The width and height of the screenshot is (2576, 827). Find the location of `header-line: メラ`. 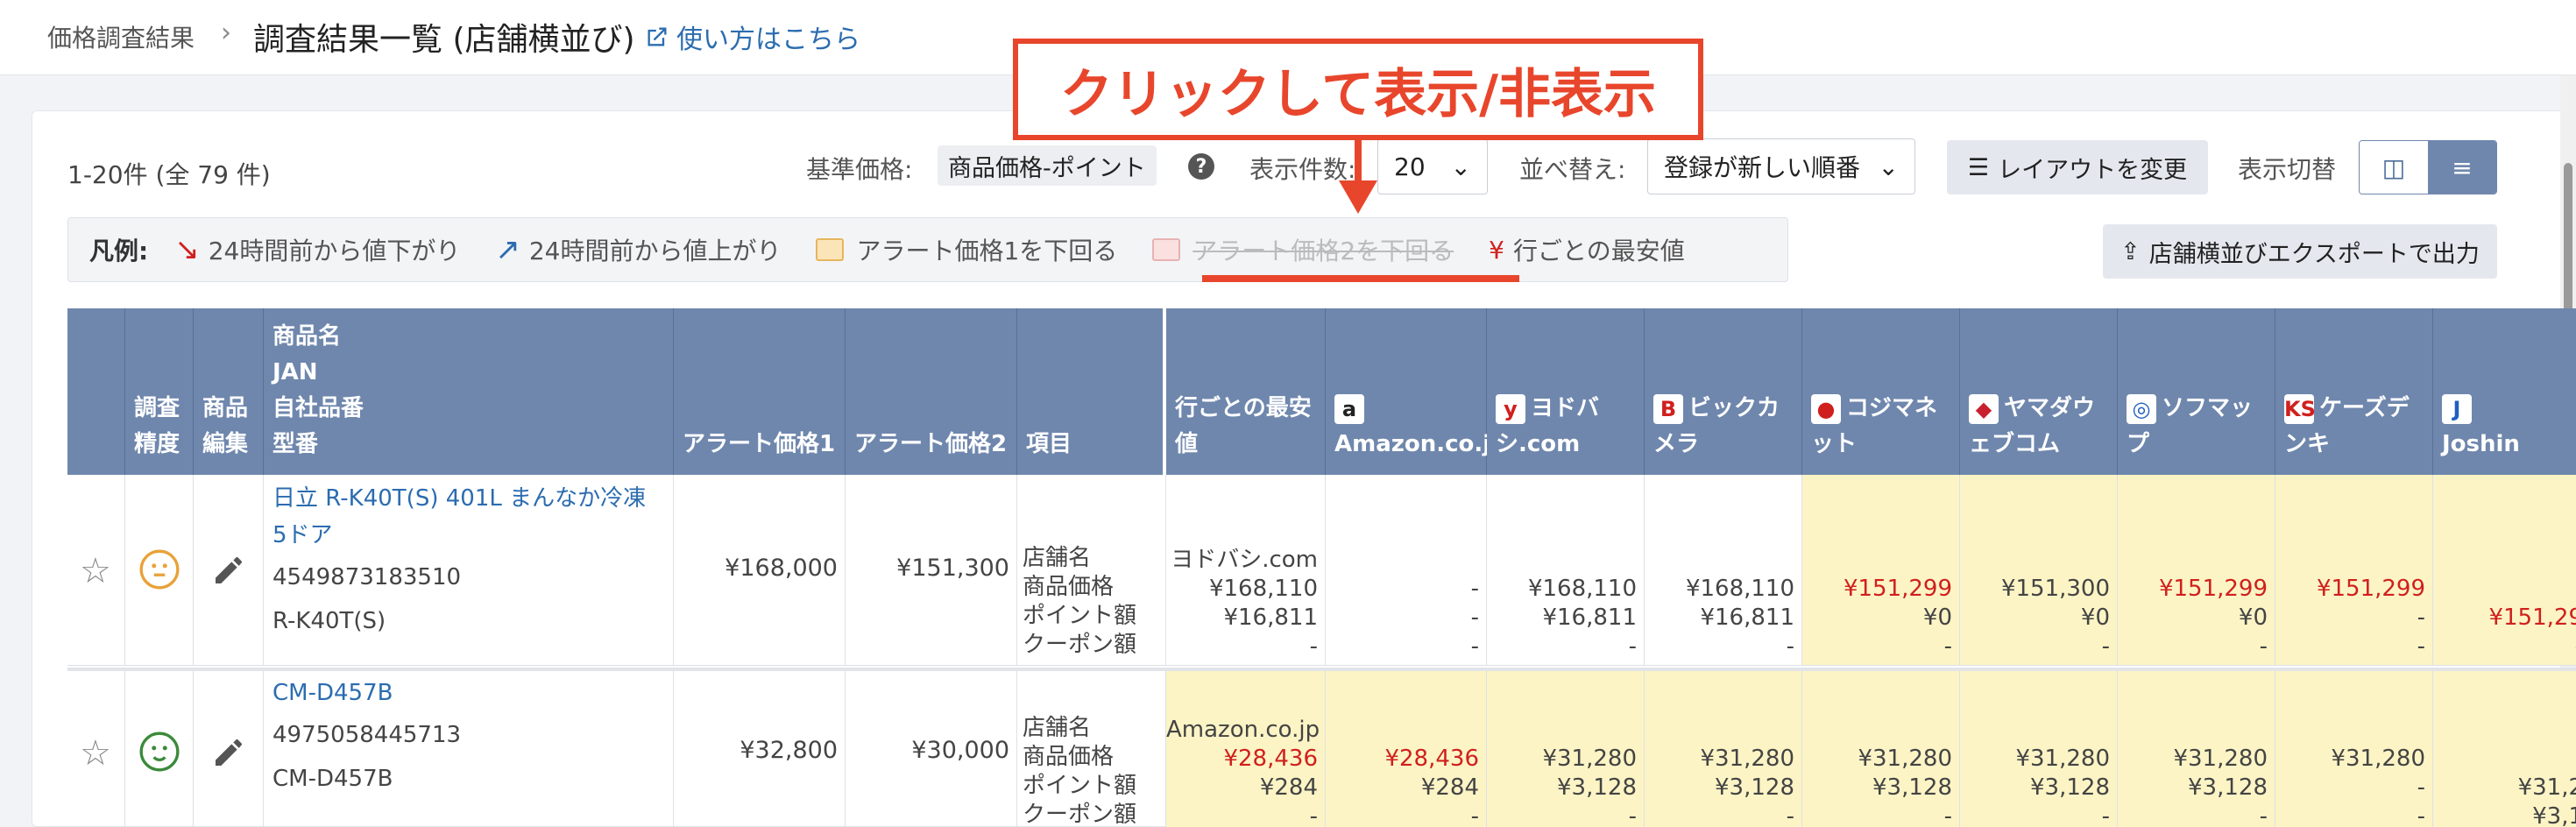

header-line: メラ is located at coordinates (1676, 444).